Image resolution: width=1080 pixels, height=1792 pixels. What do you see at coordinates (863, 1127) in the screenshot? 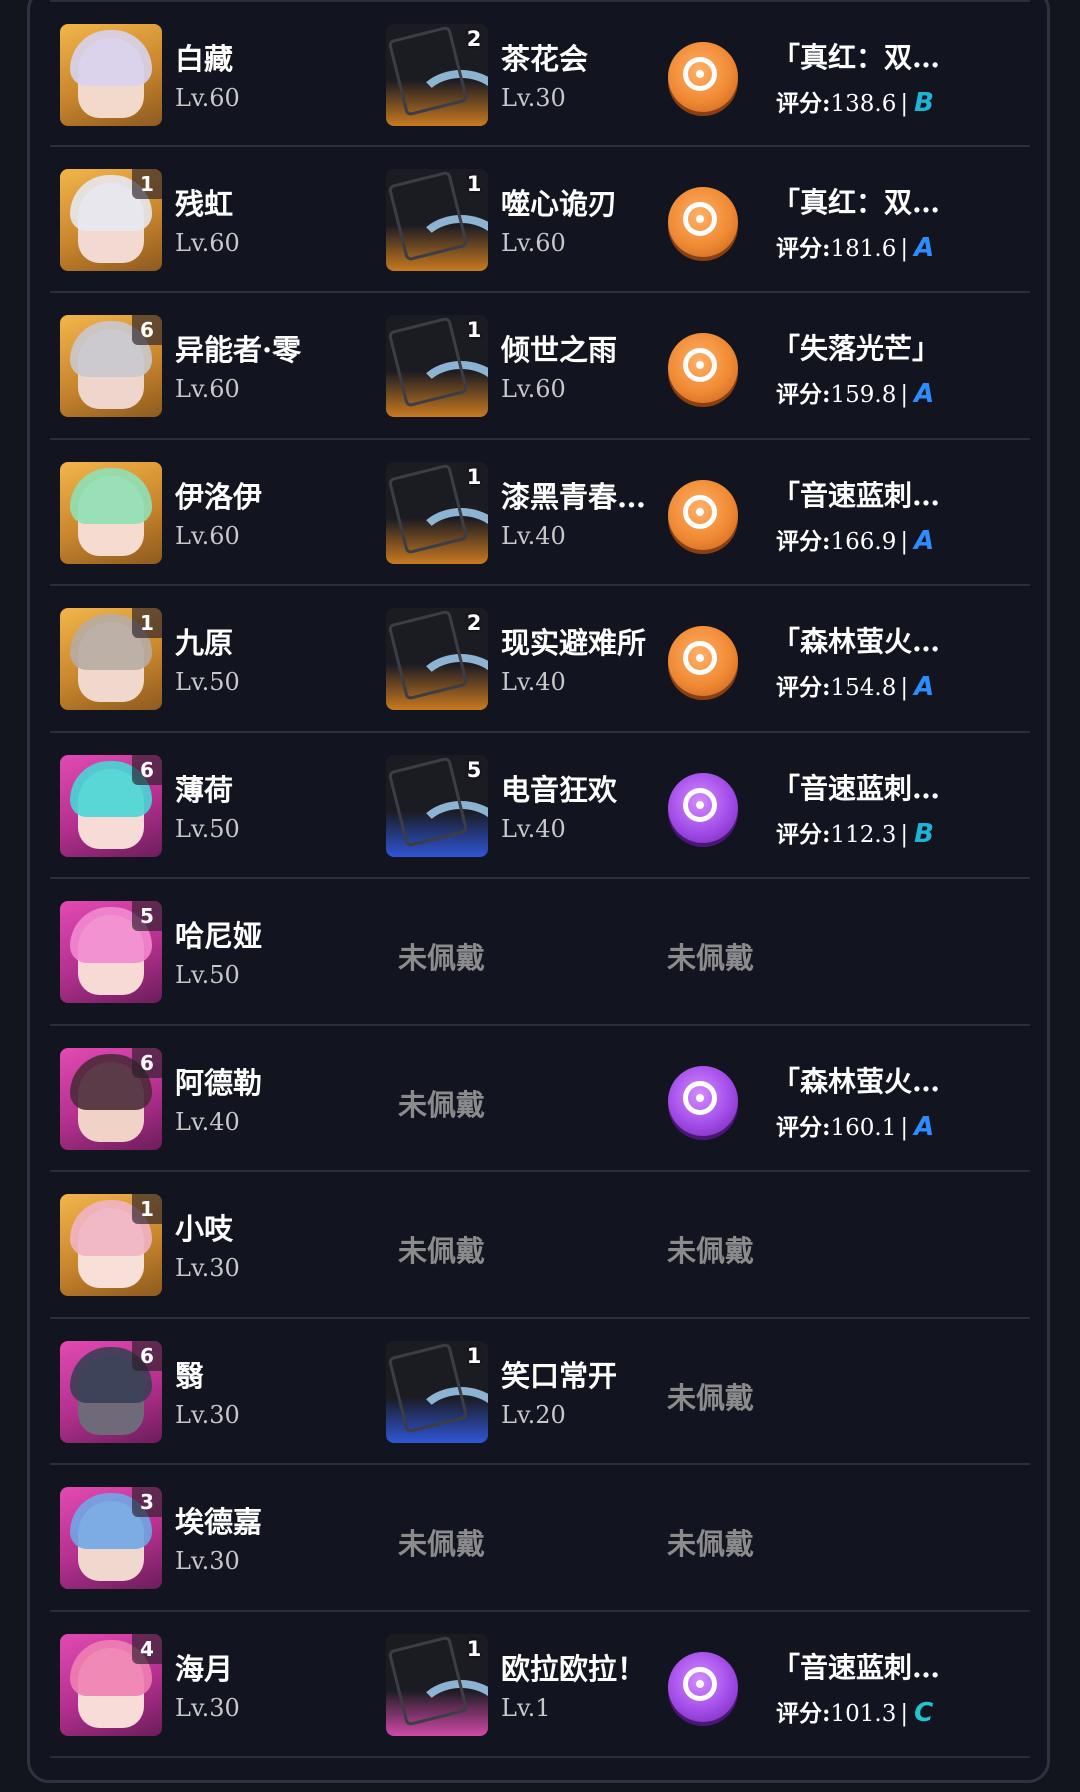
I see `score-value: 160.1` at bounding box center [863, 1127].